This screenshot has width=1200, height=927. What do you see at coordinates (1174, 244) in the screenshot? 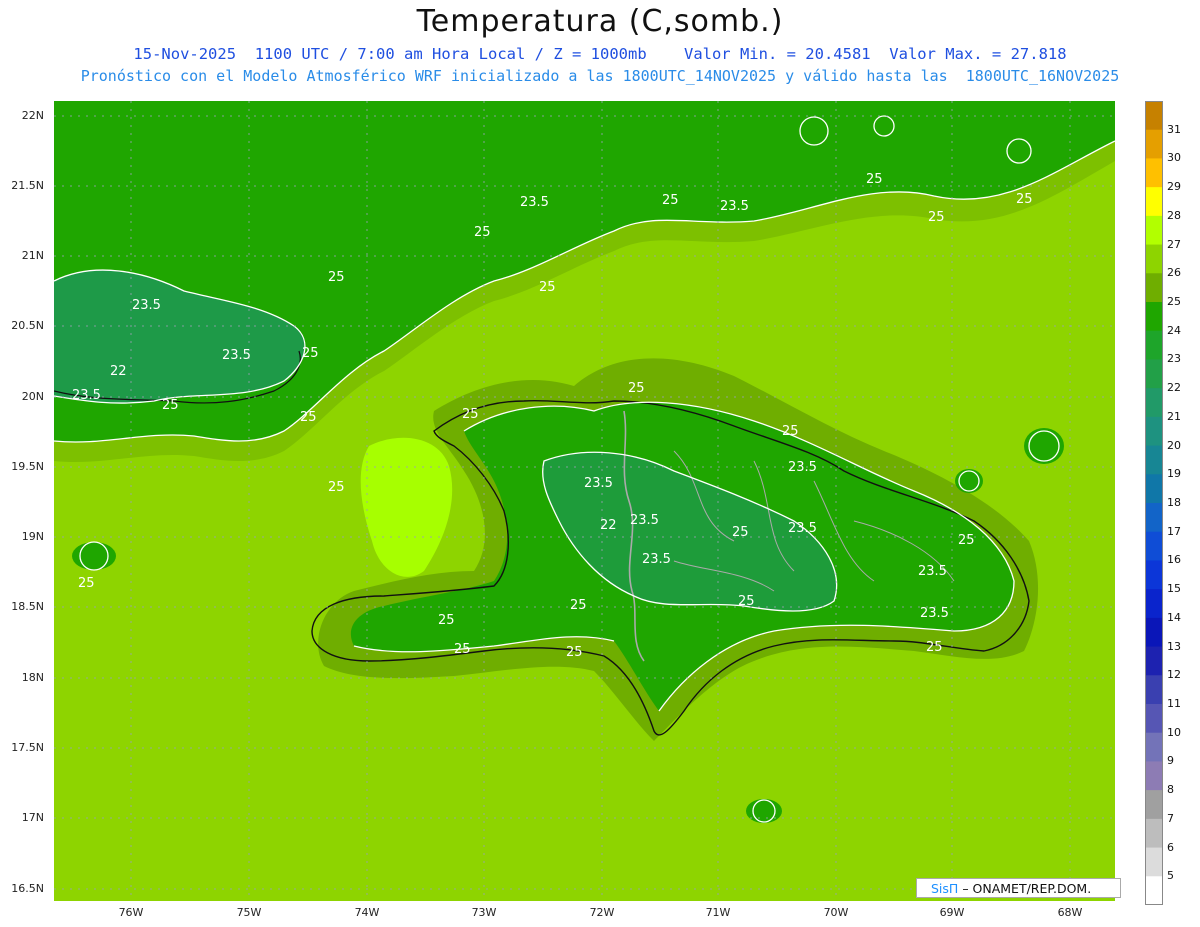
I see `colorbar-label: 27` at bounding box center [1174, 244].